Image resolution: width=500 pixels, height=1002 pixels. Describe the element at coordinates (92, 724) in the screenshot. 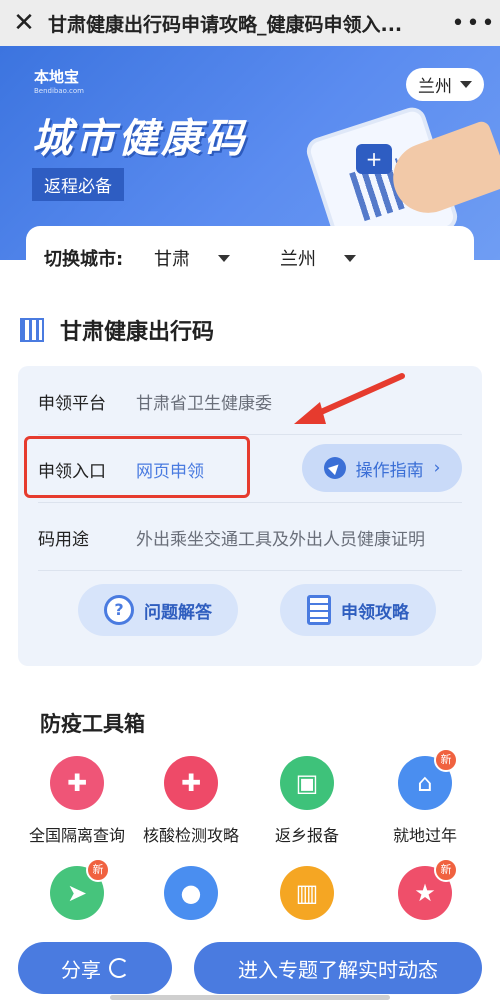

I see `toolbox-title: 防疫工具箱` at that location.